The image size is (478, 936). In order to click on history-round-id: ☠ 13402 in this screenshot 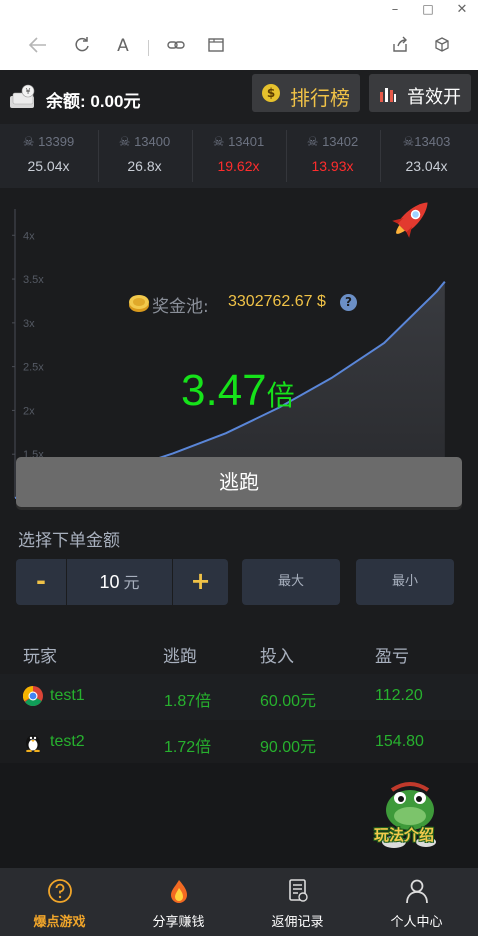, I will do `click(332, 141)`.